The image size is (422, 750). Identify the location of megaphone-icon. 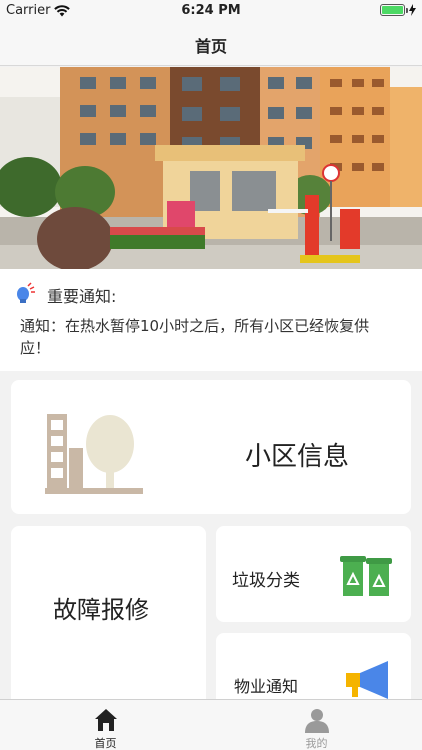
(367, 680).